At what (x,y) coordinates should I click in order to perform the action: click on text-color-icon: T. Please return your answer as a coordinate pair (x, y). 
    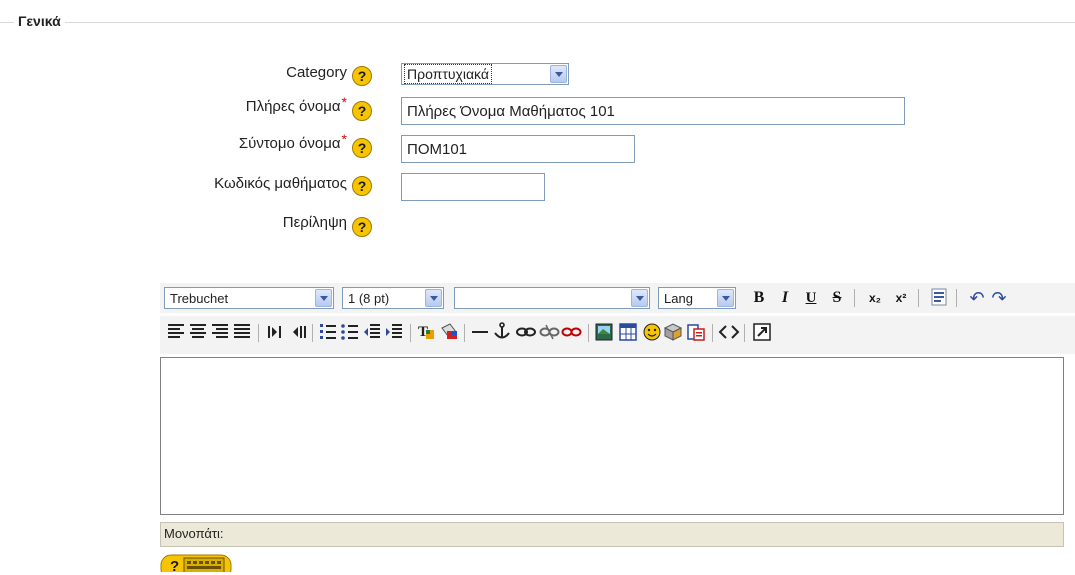
    Looking at the image, I should click on (426, 332).